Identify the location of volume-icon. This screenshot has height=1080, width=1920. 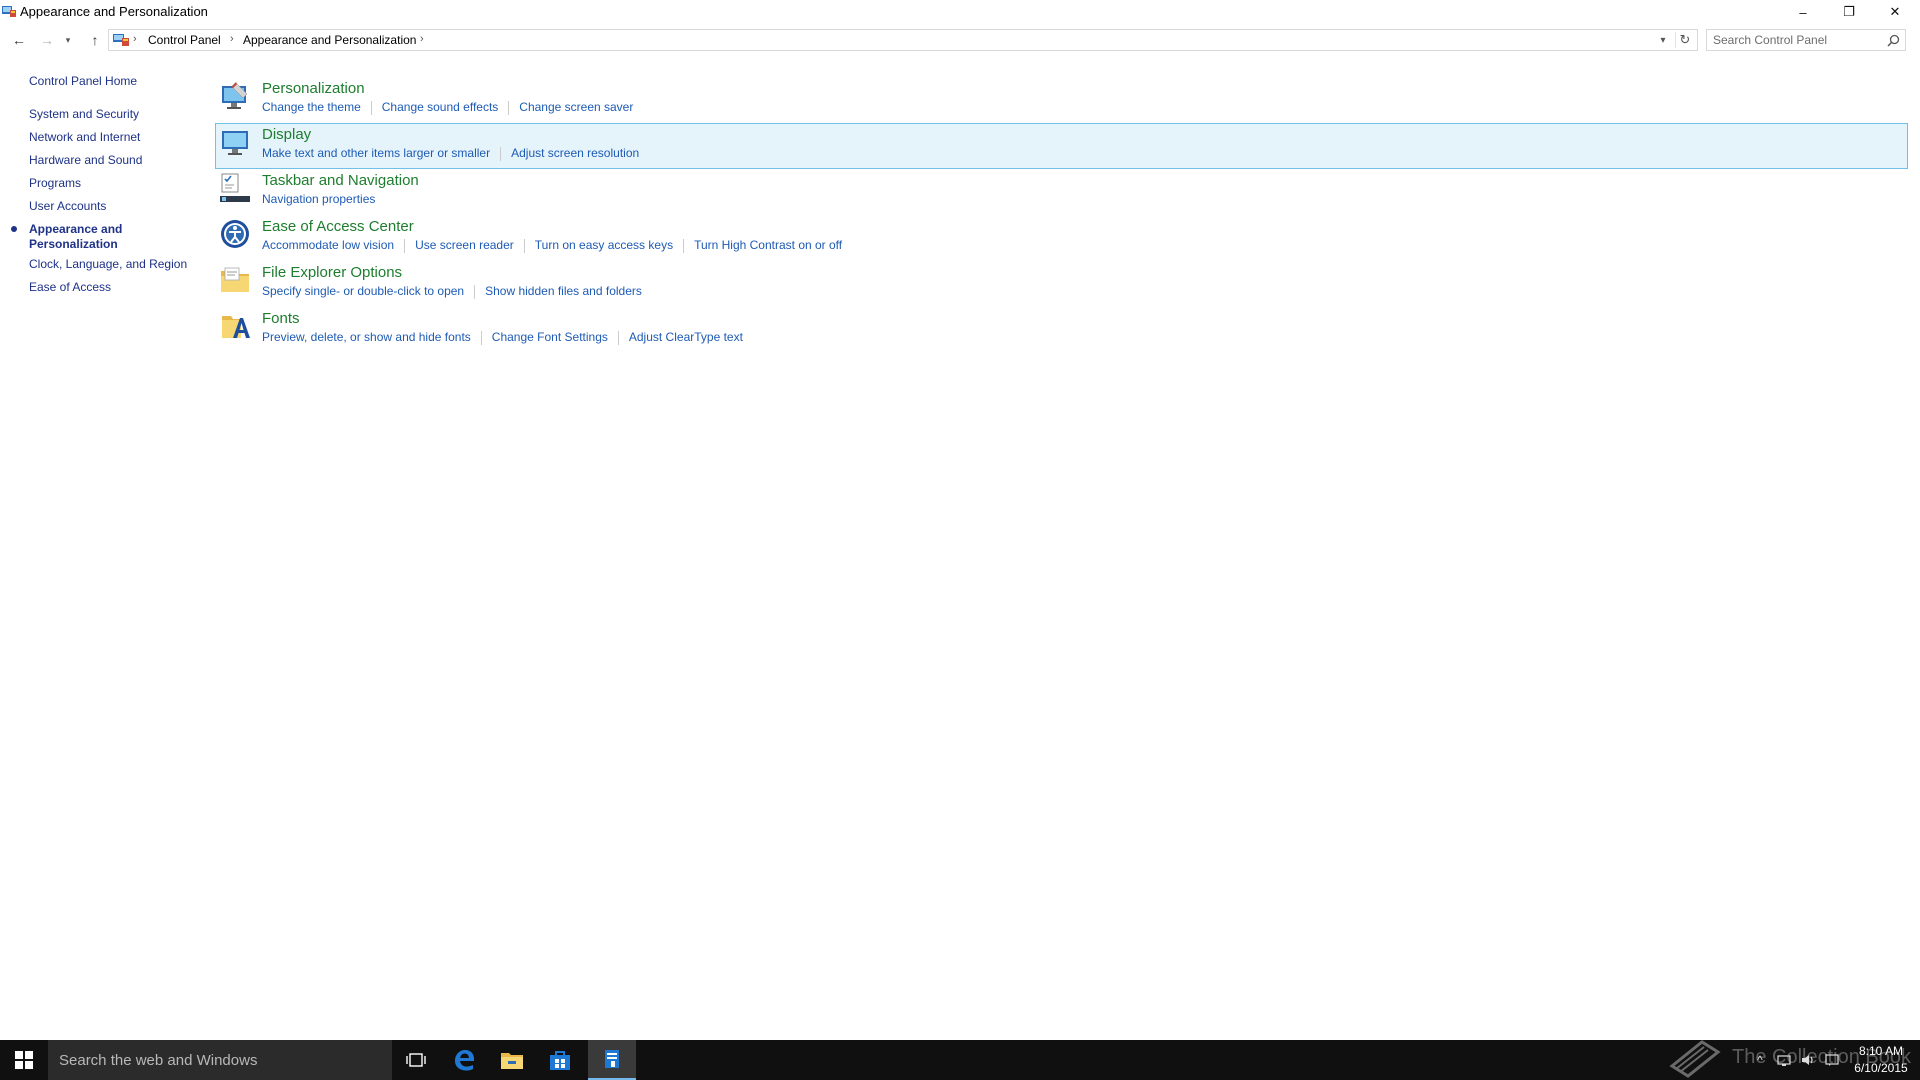
(1808, 1060).